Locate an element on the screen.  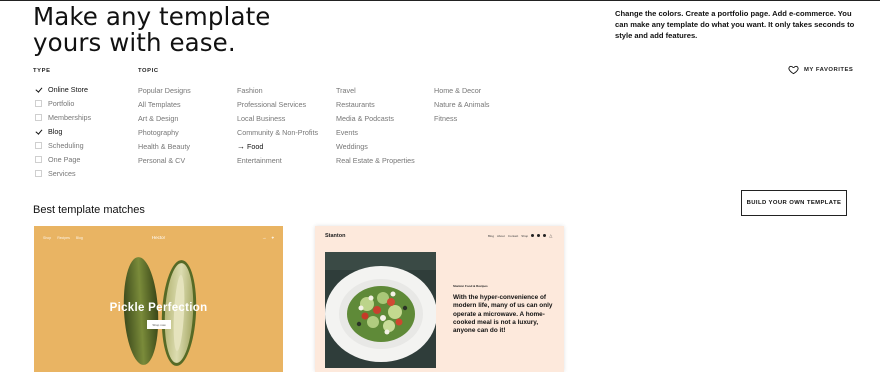
topic-fitness: Fitness is located at coordinates (462, 118).